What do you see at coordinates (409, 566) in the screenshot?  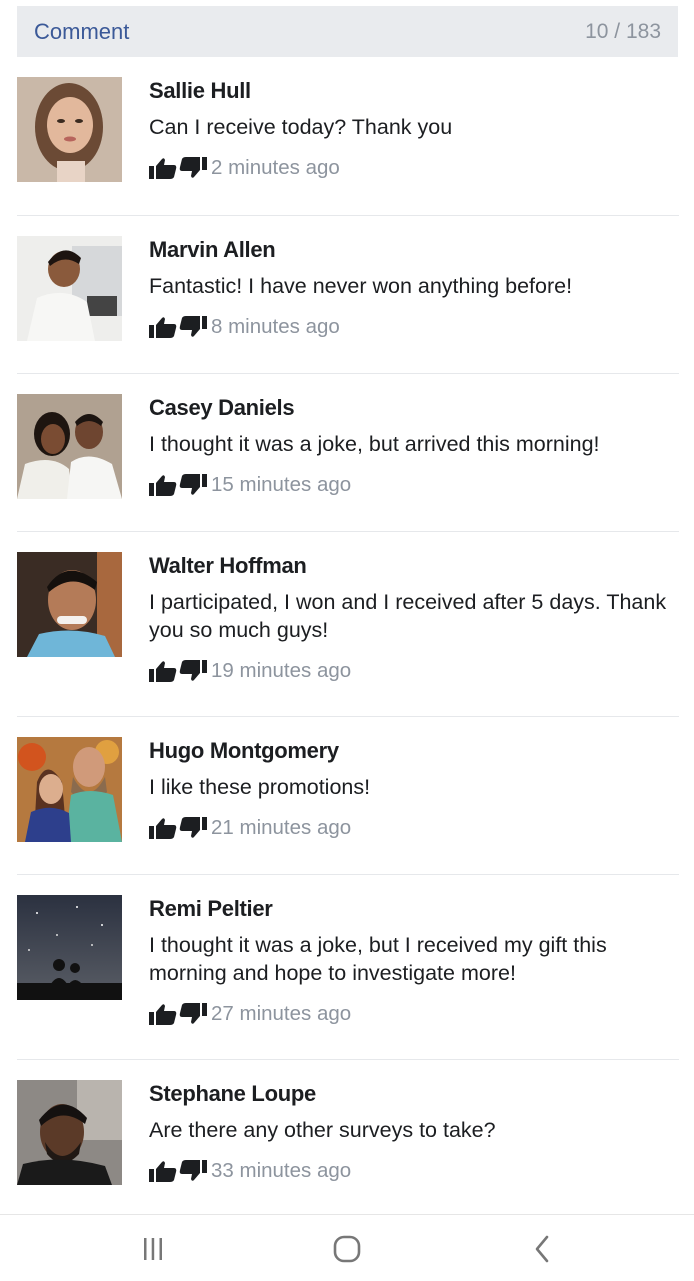 I see `commenter-name: Walter Hoffman` at bounding box center [409, 566].